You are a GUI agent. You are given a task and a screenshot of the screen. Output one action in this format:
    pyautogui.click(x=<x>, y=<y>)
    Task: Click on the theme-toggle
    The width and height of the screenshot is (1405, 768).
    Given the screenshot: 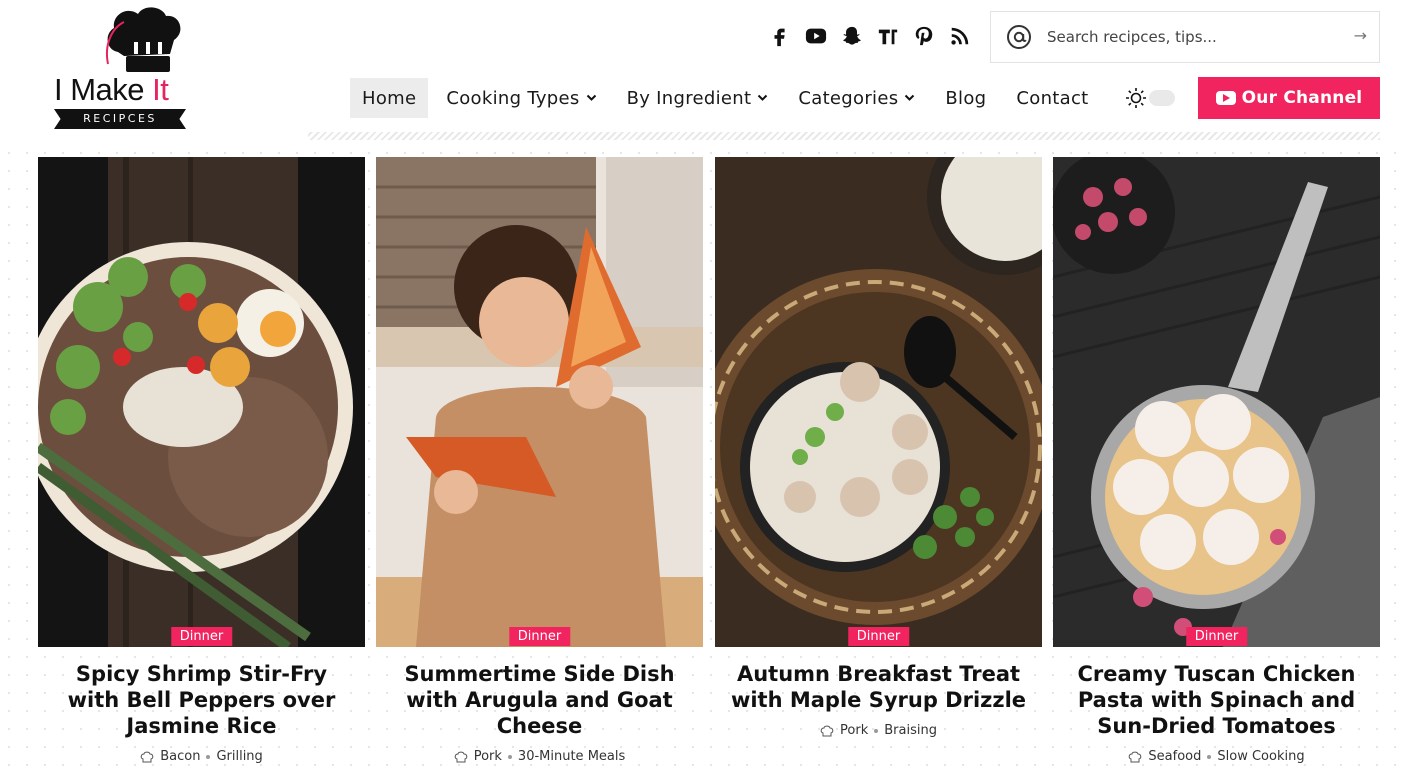 What is the action you would take?
    pyautogui.click(x=1150, y=98)
    